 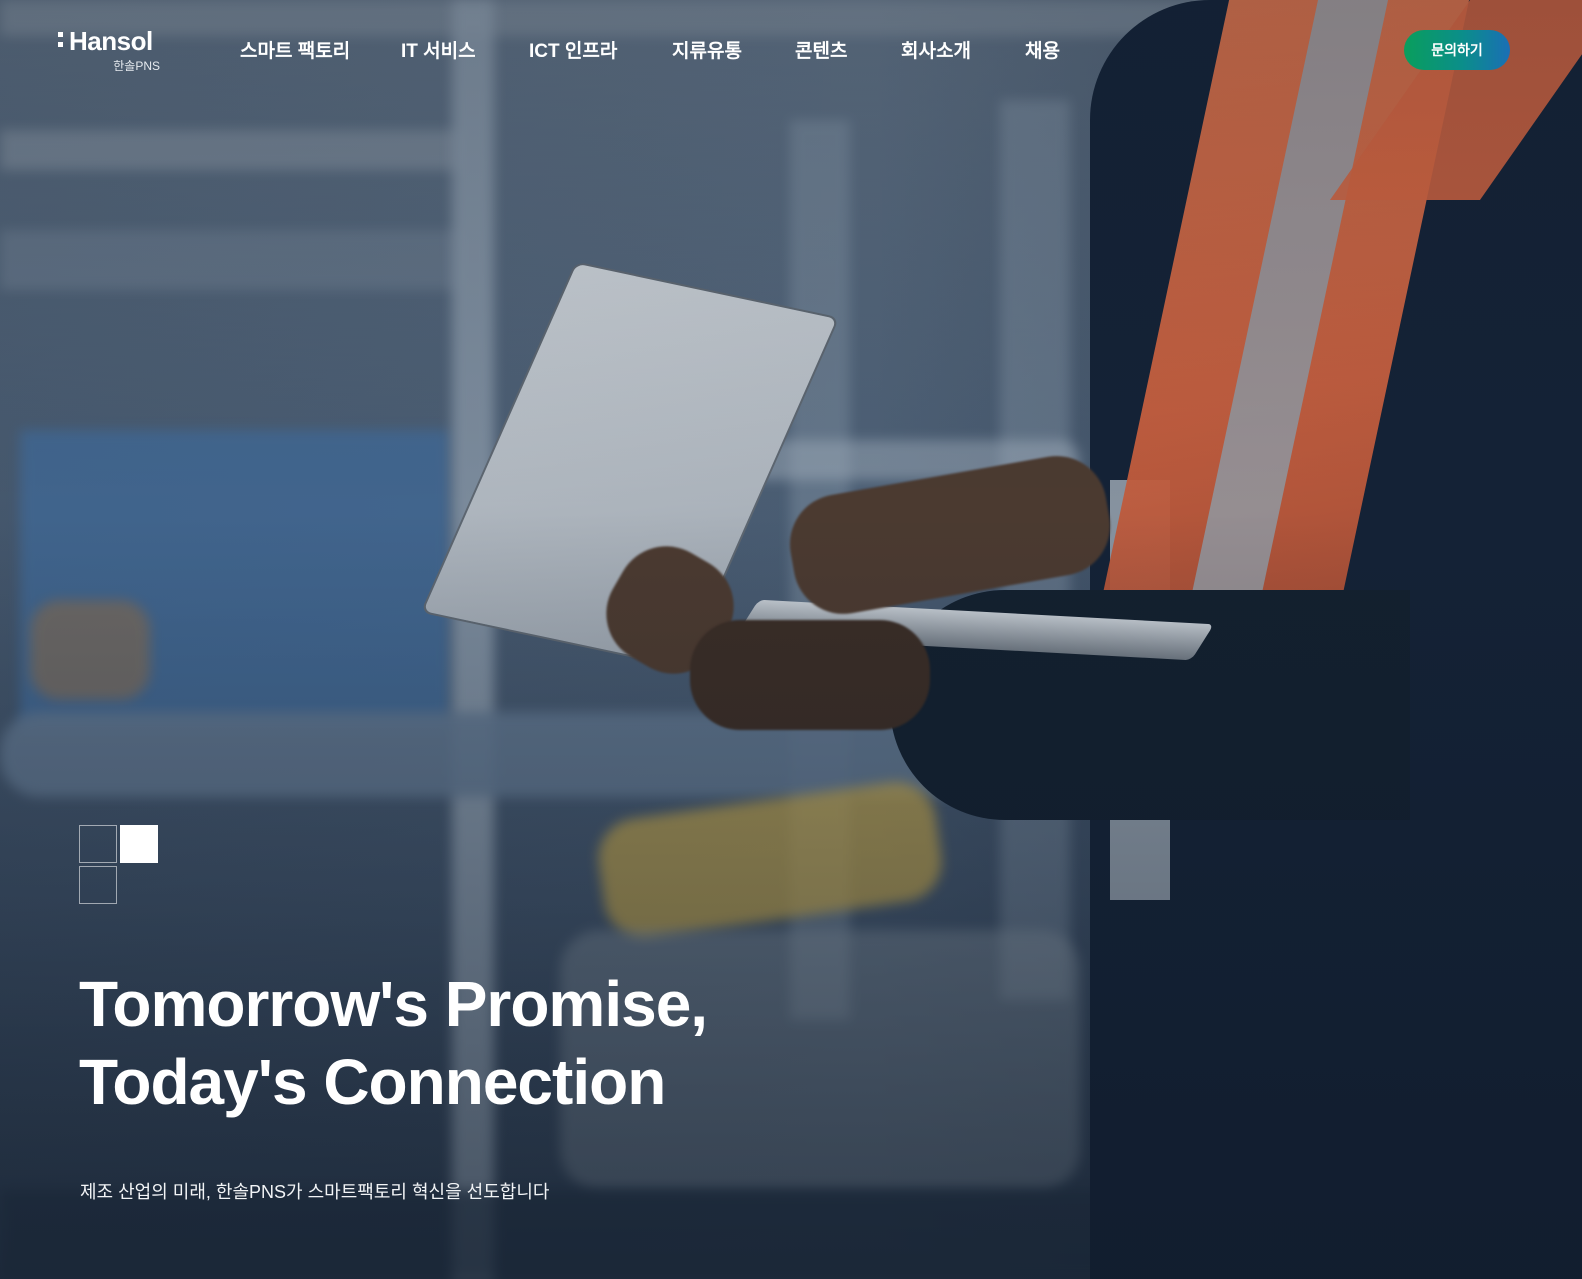 What do you see at coordinates (111, 41) in the screenshot?
I see `logo-name: Hansol` at bounding box center [111, 41].